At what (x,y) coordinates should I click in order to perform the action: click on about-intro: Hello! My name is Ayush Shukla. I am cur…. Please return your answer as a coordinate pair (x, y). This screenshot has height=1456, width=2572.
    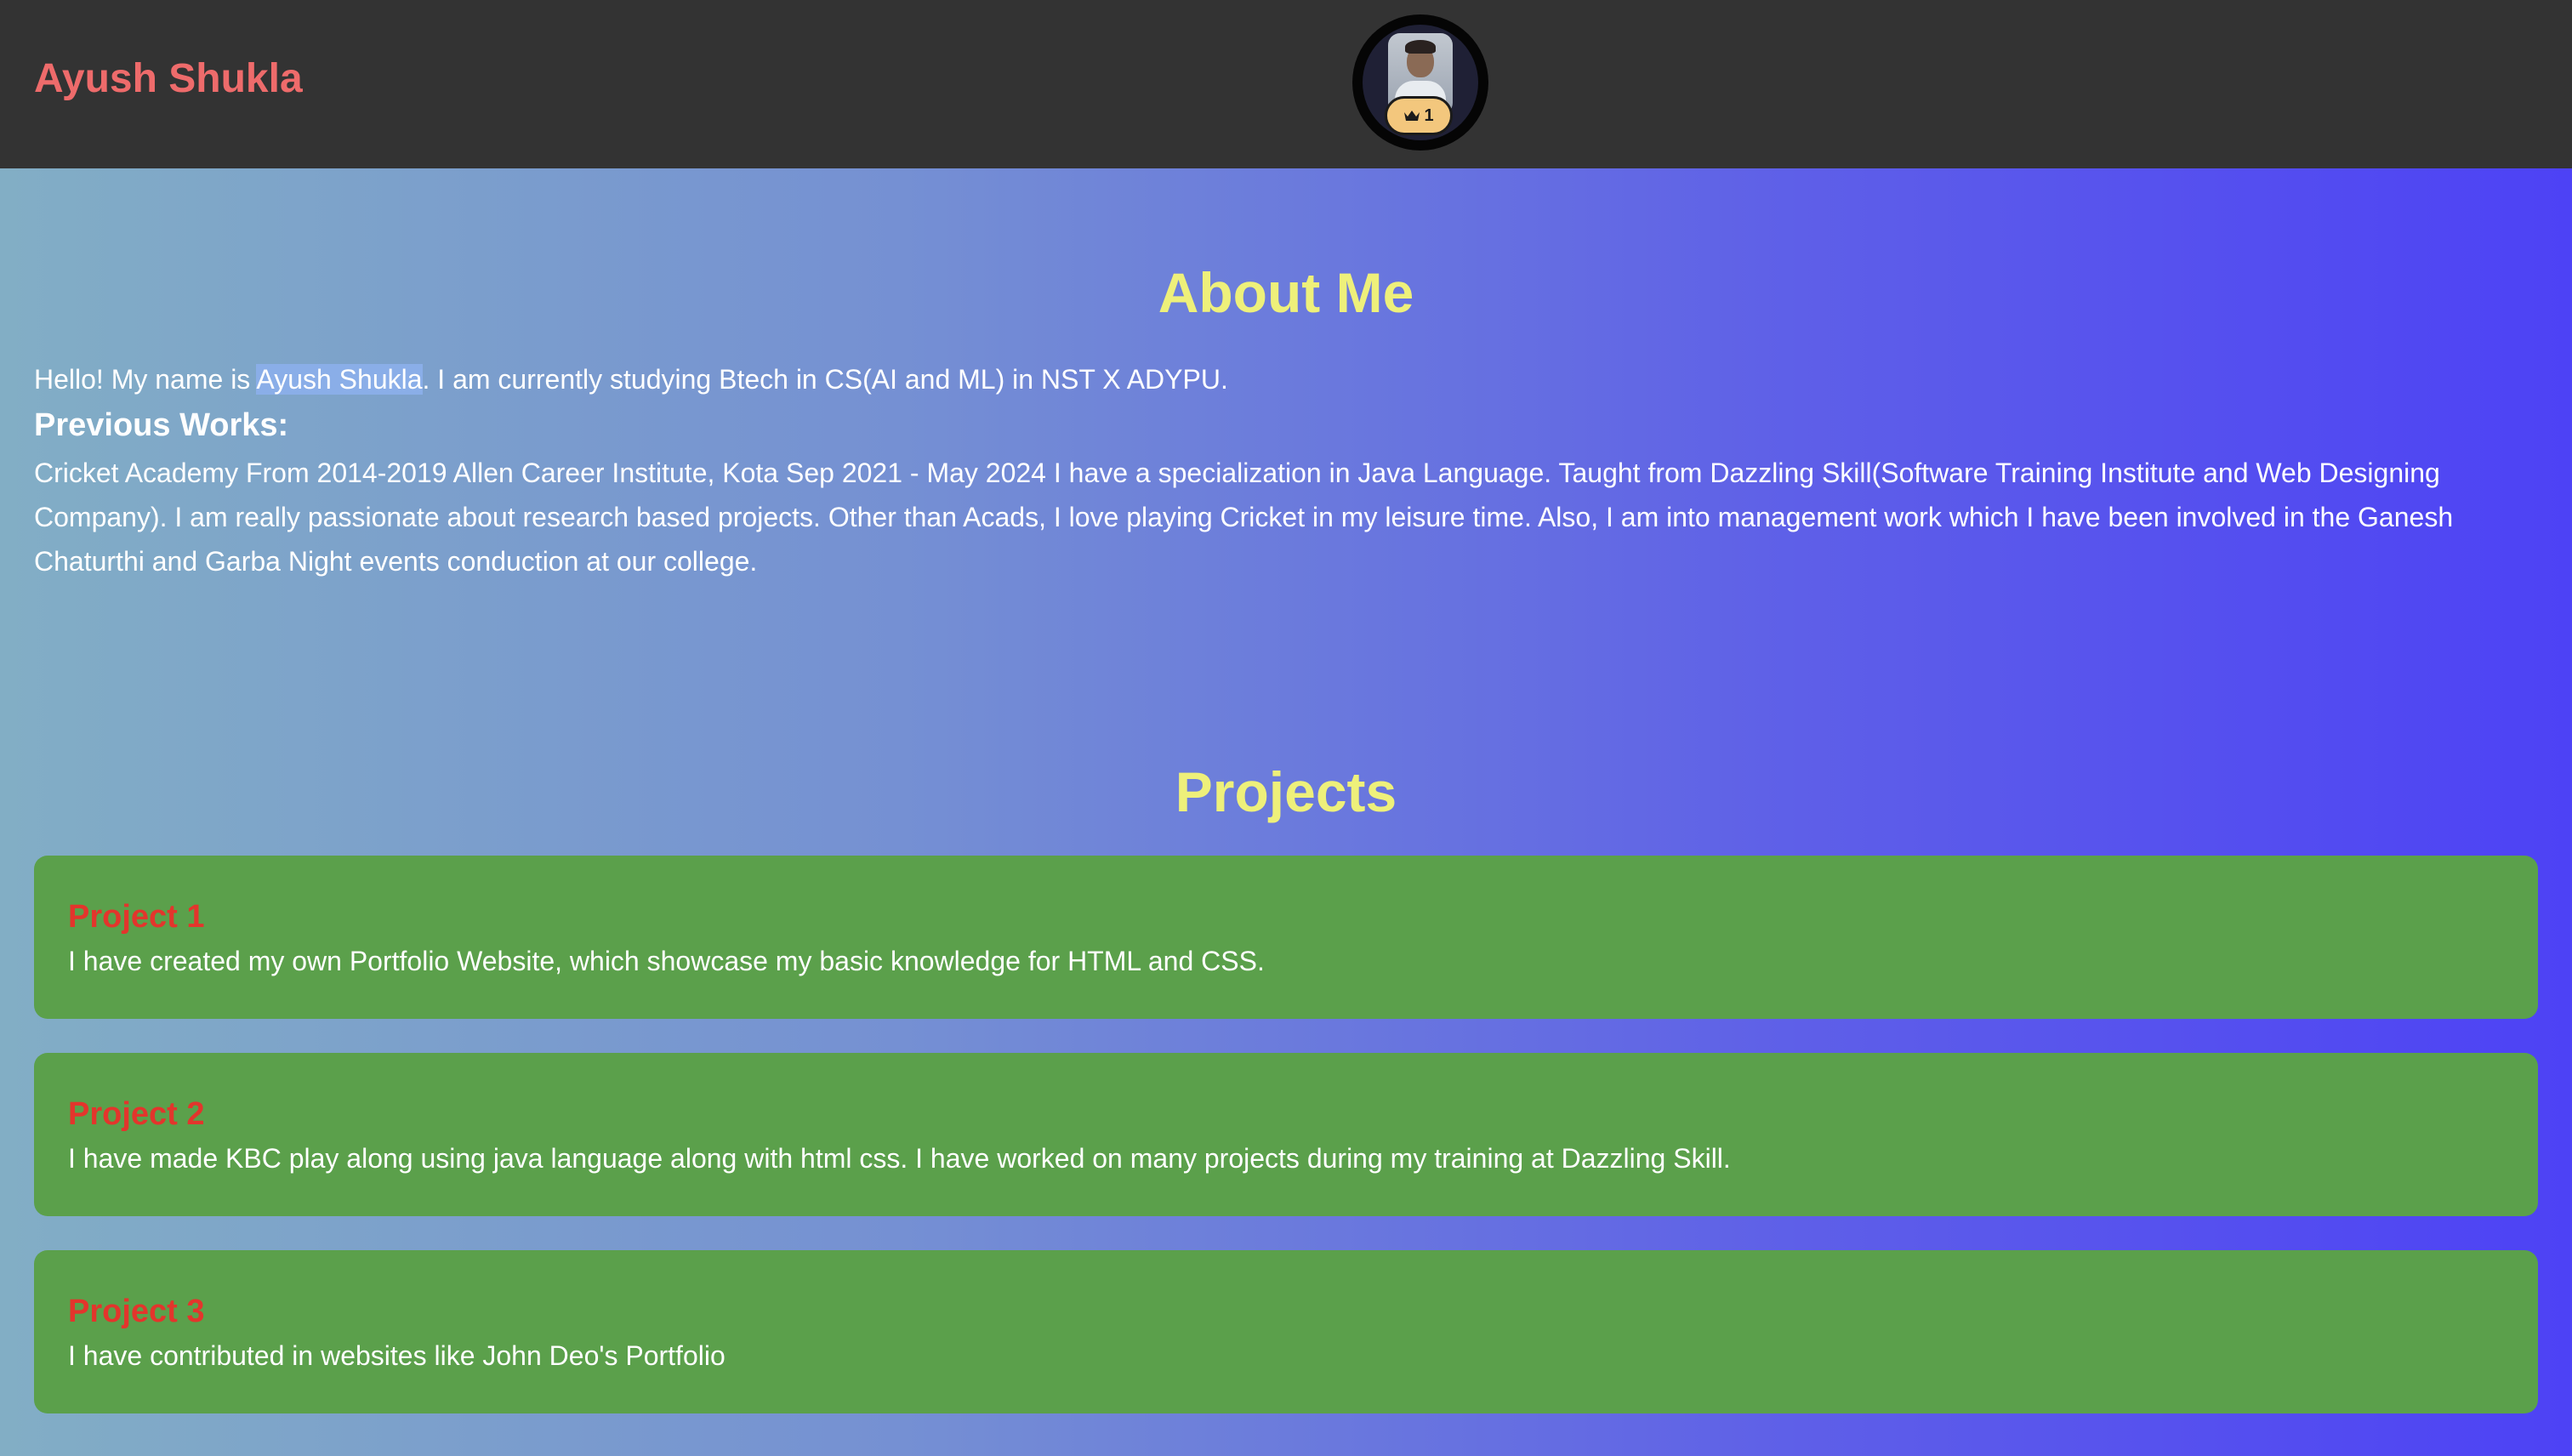
    Looking at the image, I should click on (1286, 379).